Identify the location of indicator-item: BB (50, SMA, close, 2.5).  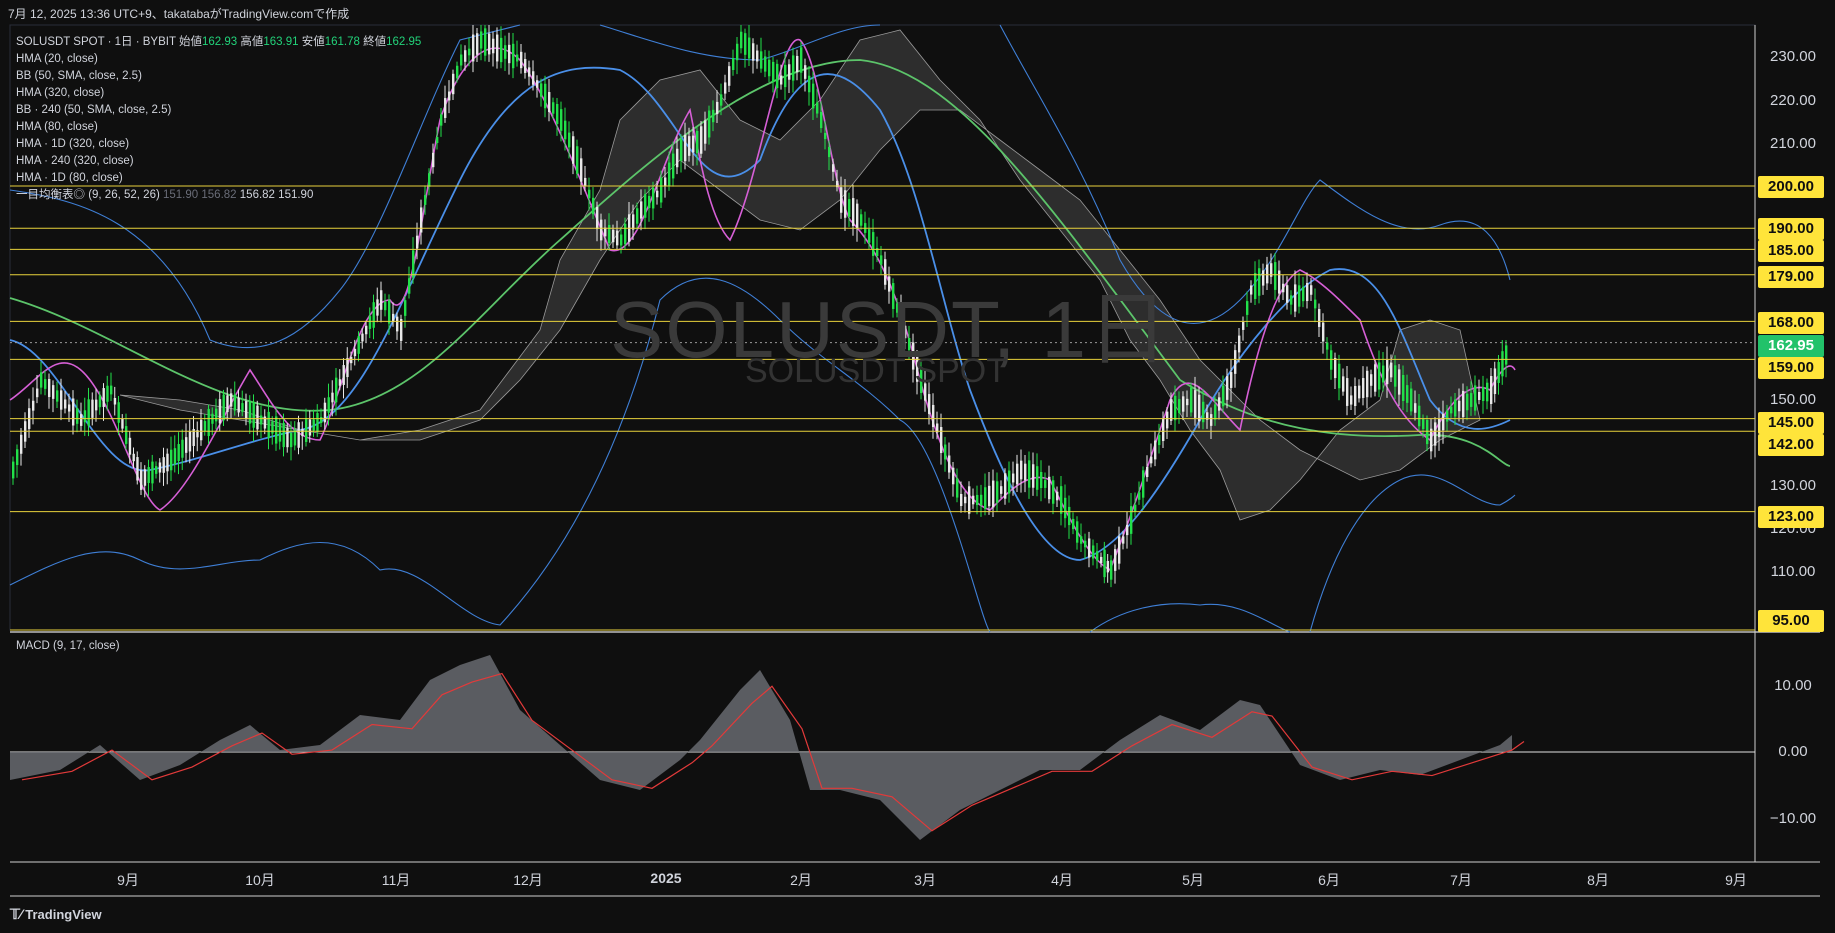
(164, 76).